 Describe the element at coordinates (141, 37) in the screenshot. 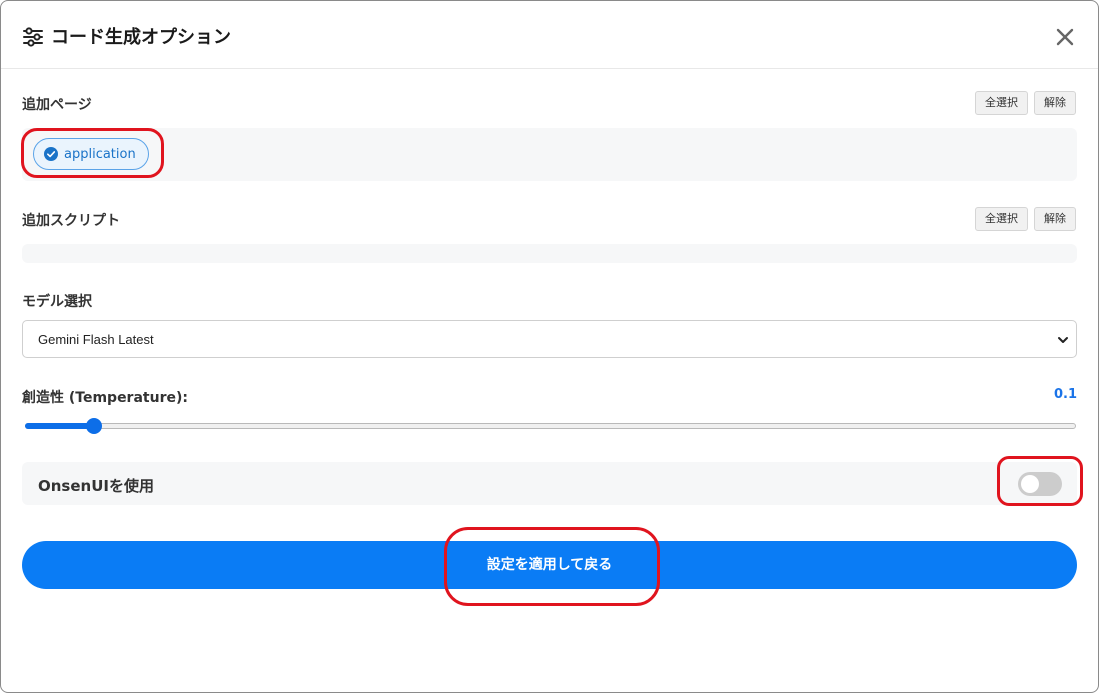

I see `dialog-title: コード生成オプション` at that location.